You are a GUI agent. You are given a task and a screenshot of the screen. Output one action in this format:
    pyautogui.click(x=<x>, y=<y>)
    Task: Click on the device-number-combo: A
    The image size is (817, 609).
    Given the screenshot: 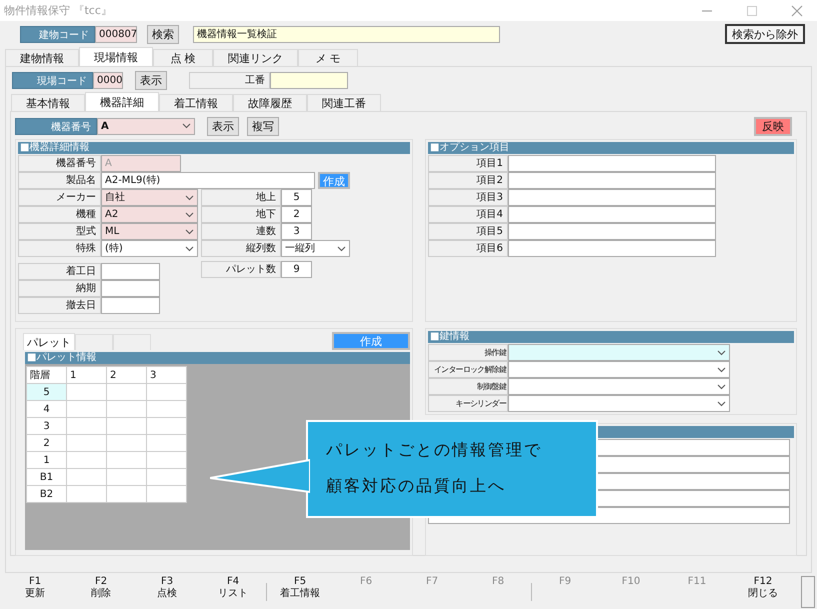 What is the action you would take?
    pyautogui.click(x=146, y=126)
    